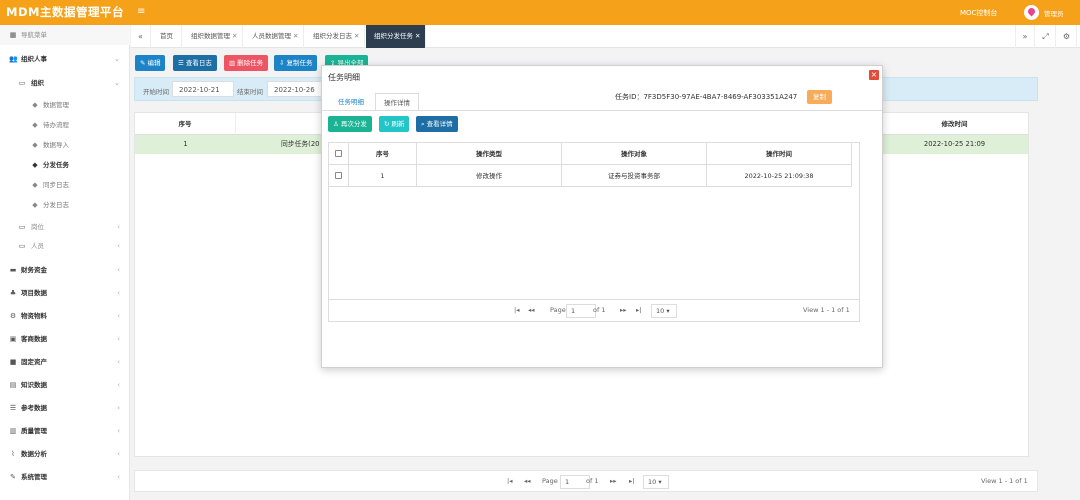 This screenshot has height=500, width=1080. I want to click on avatar, so click(1031, 12).